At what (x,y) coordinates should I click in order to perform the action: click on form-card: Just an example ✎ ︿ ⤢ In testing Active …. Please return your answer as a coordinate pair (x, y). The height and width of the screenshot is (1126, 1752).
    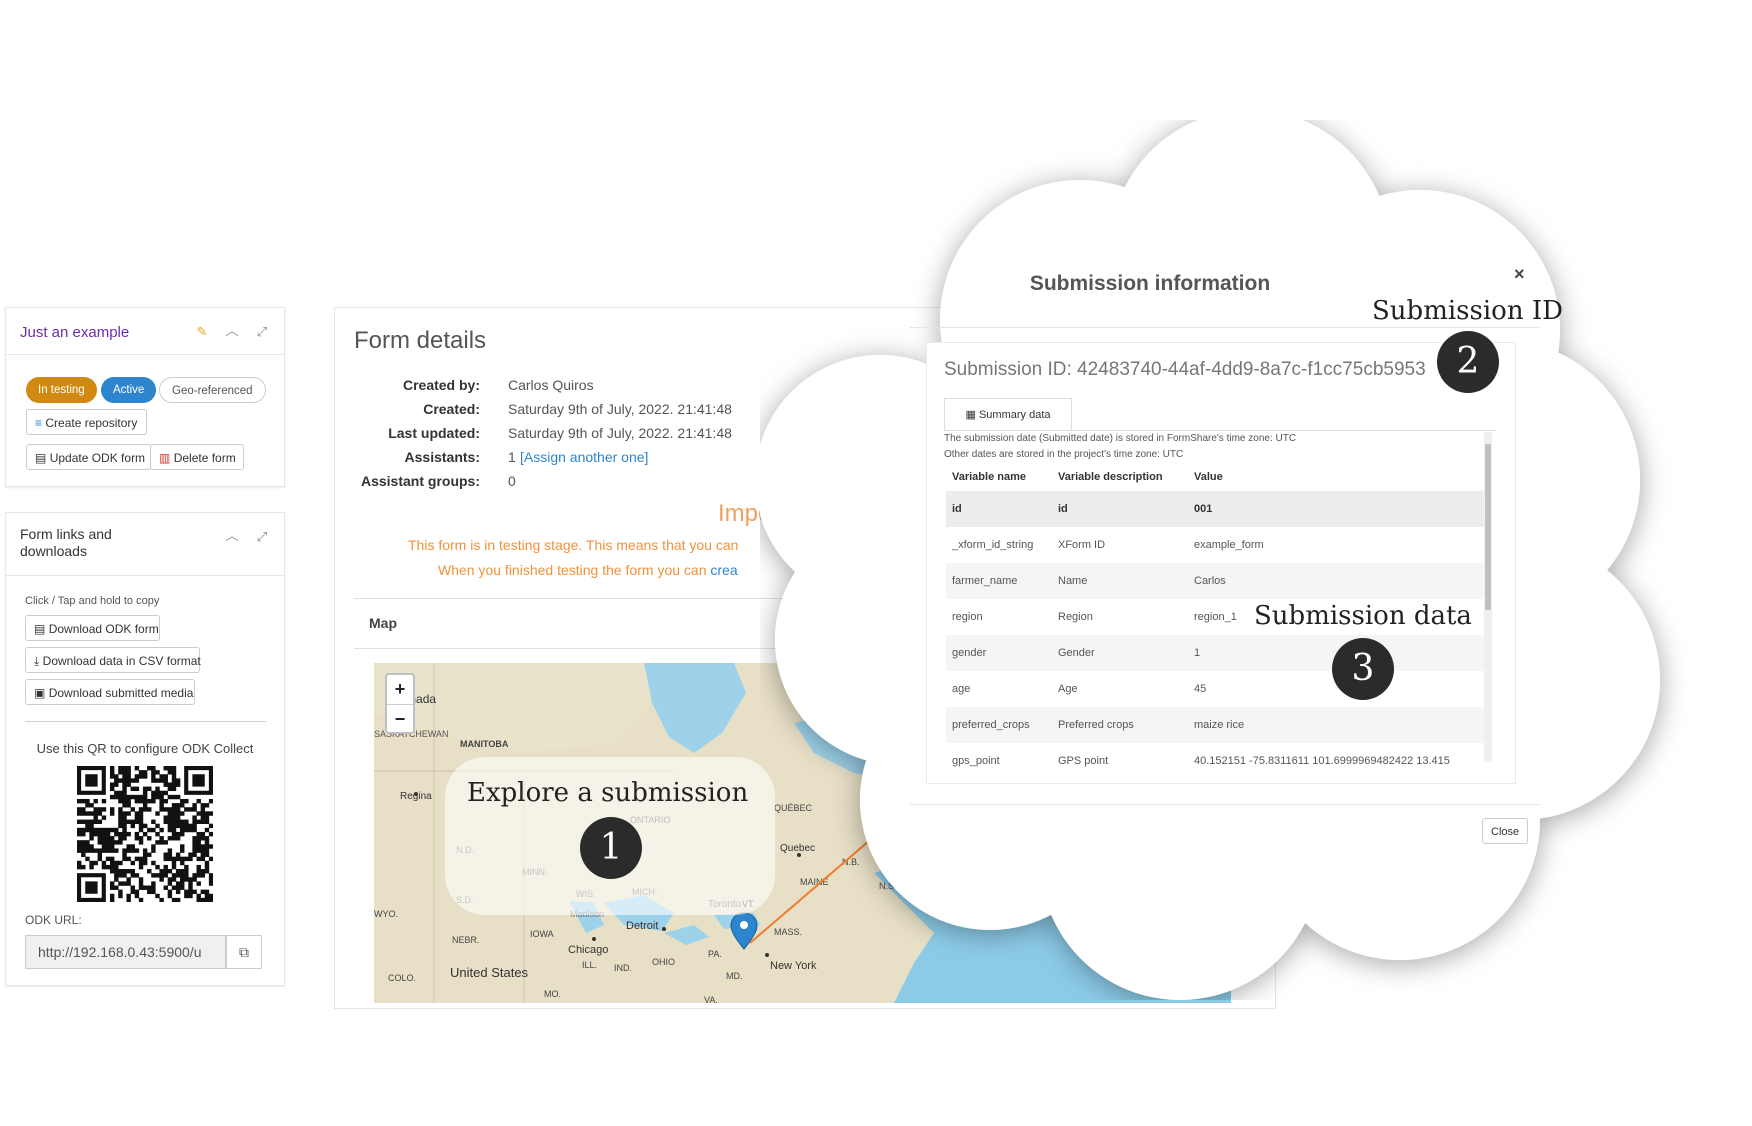
    Looking at the image, I should click on (145, 397).